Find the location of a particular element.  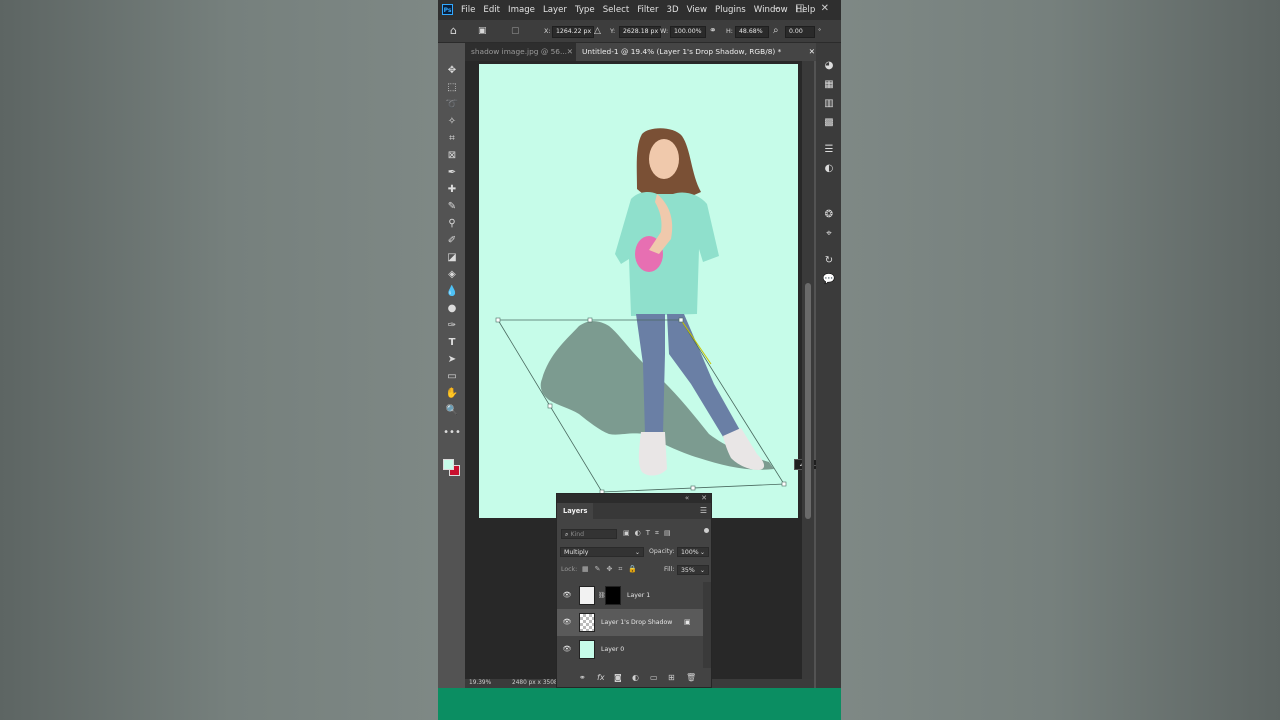

left-shoe-shape is located at coordinates (652, 454).